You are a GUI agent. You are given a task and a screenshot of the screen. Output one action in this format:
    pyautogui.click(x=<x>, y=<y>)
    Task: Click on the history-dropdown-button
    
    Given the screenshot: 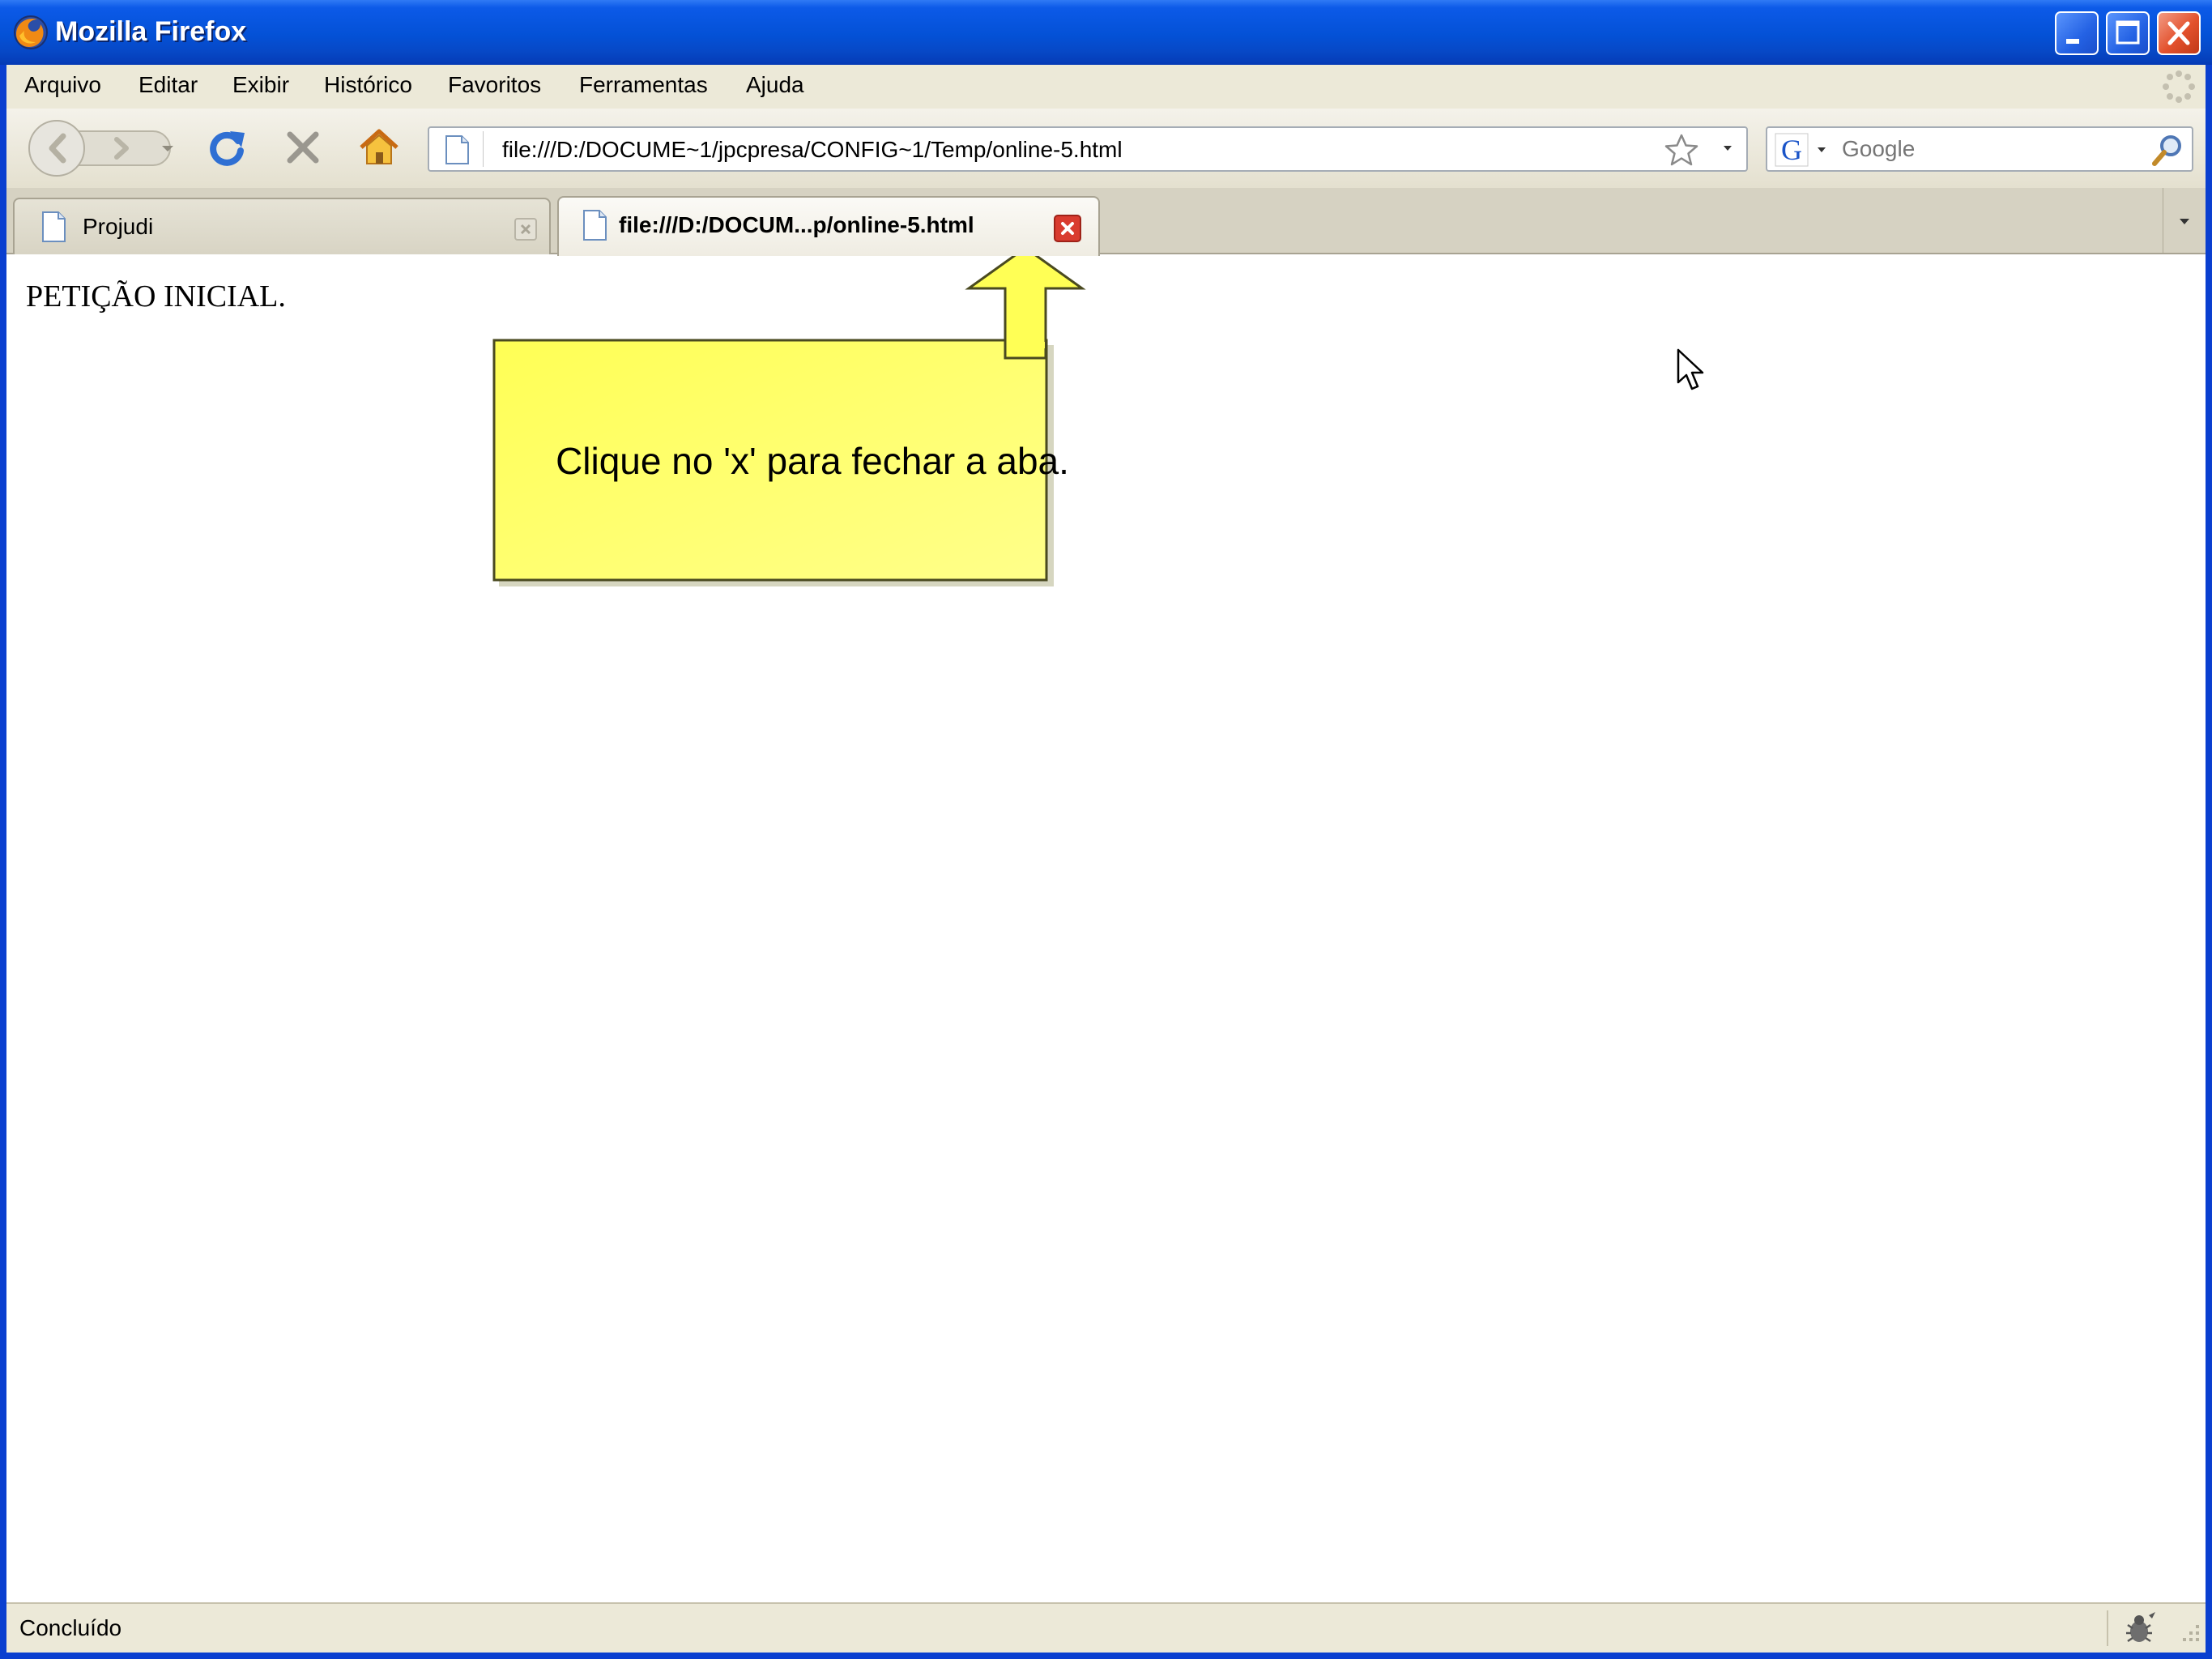 What is the action you would take?
    pyautogui.click(x=169, y=148)
    